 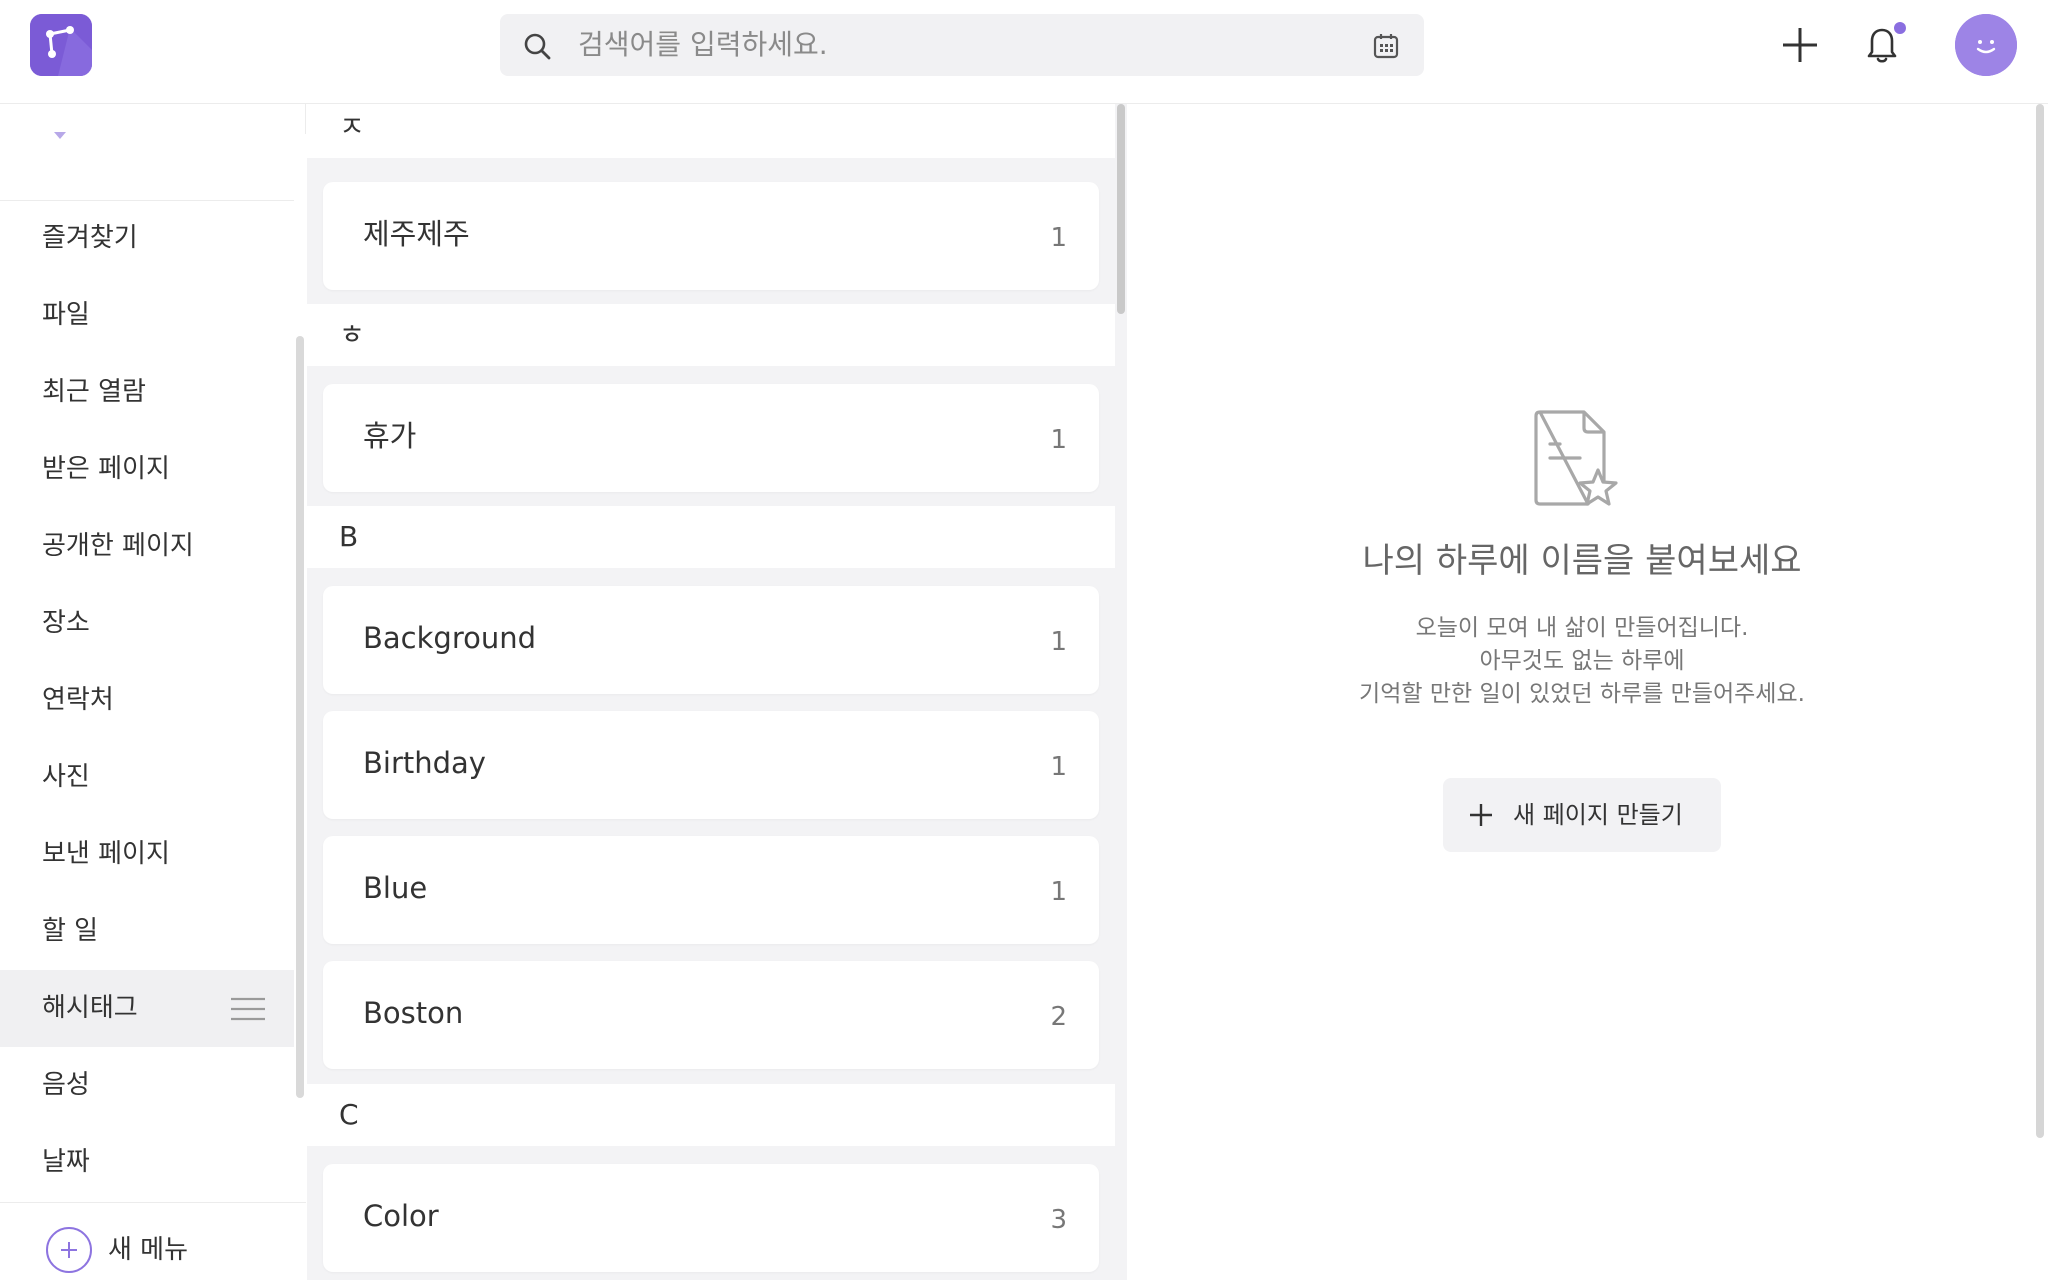 I want to click on sidebar-item-sent-pages: 보낸 페이지, so click(x=147, y=854).